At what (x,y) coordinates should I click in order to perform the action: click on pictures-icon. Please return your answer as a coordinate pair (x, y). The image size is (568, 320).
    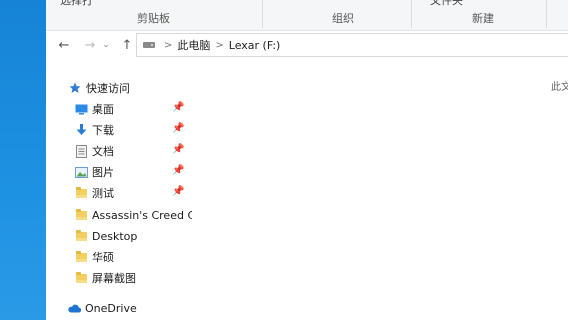
    Looking at the image, I should click on (81, 172).